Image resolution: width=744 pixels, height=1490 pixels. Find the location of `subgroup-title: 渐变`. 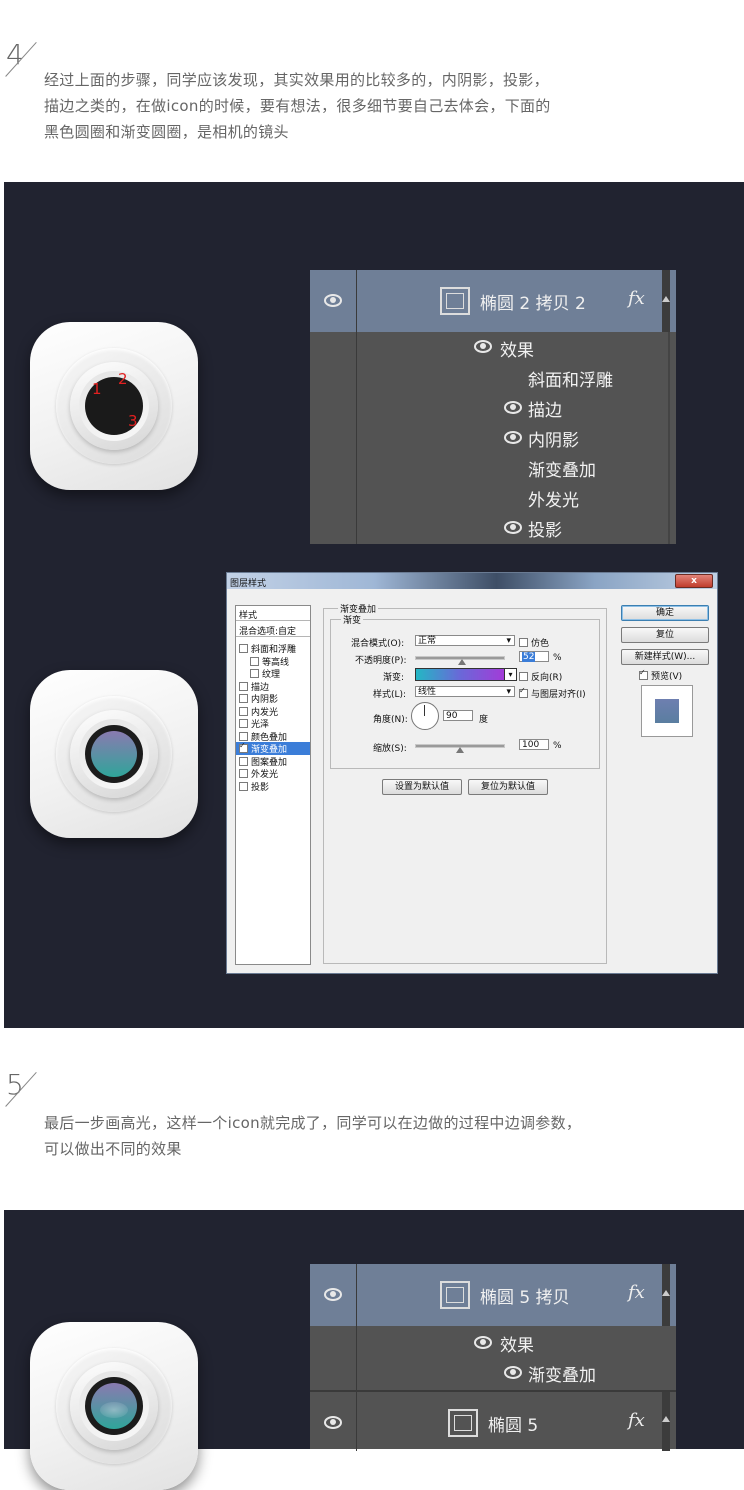

subgroup-title: 渐变 is located at coordinates (352, 619).